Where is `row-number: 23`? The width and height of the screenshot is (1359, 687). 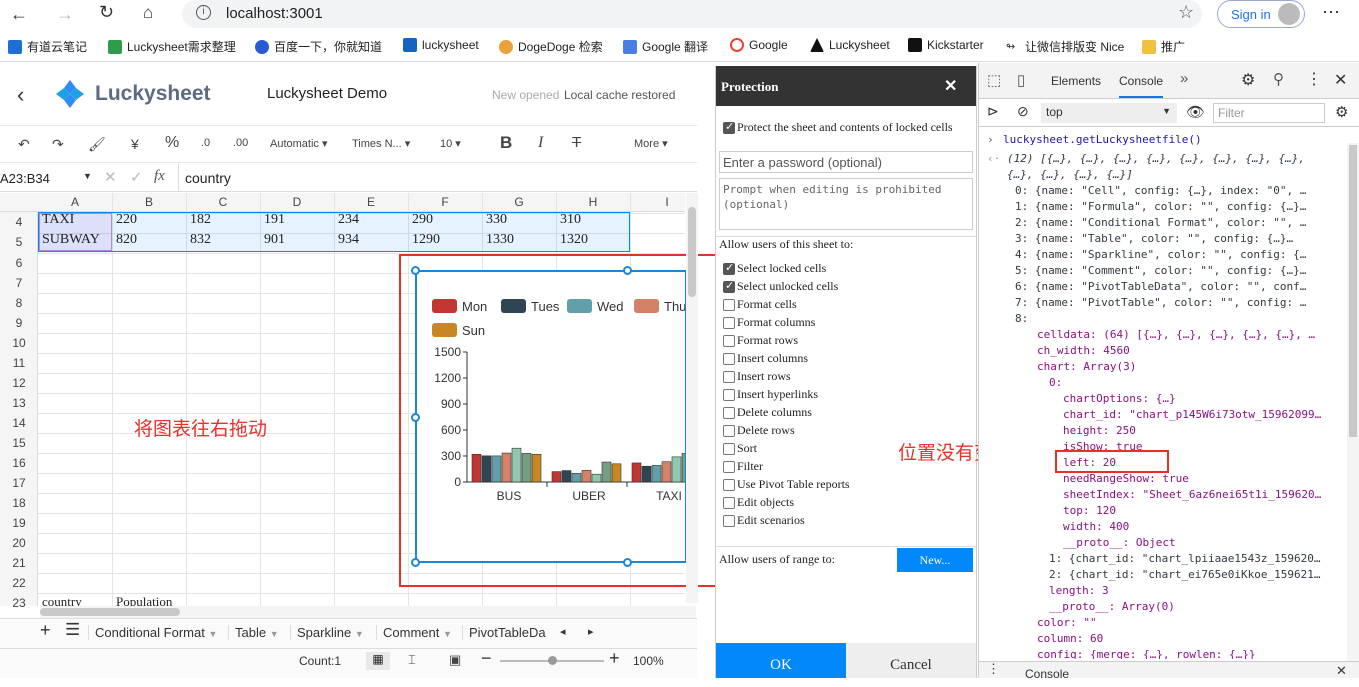 row-number: 23 is located at coordinates (19, 603).